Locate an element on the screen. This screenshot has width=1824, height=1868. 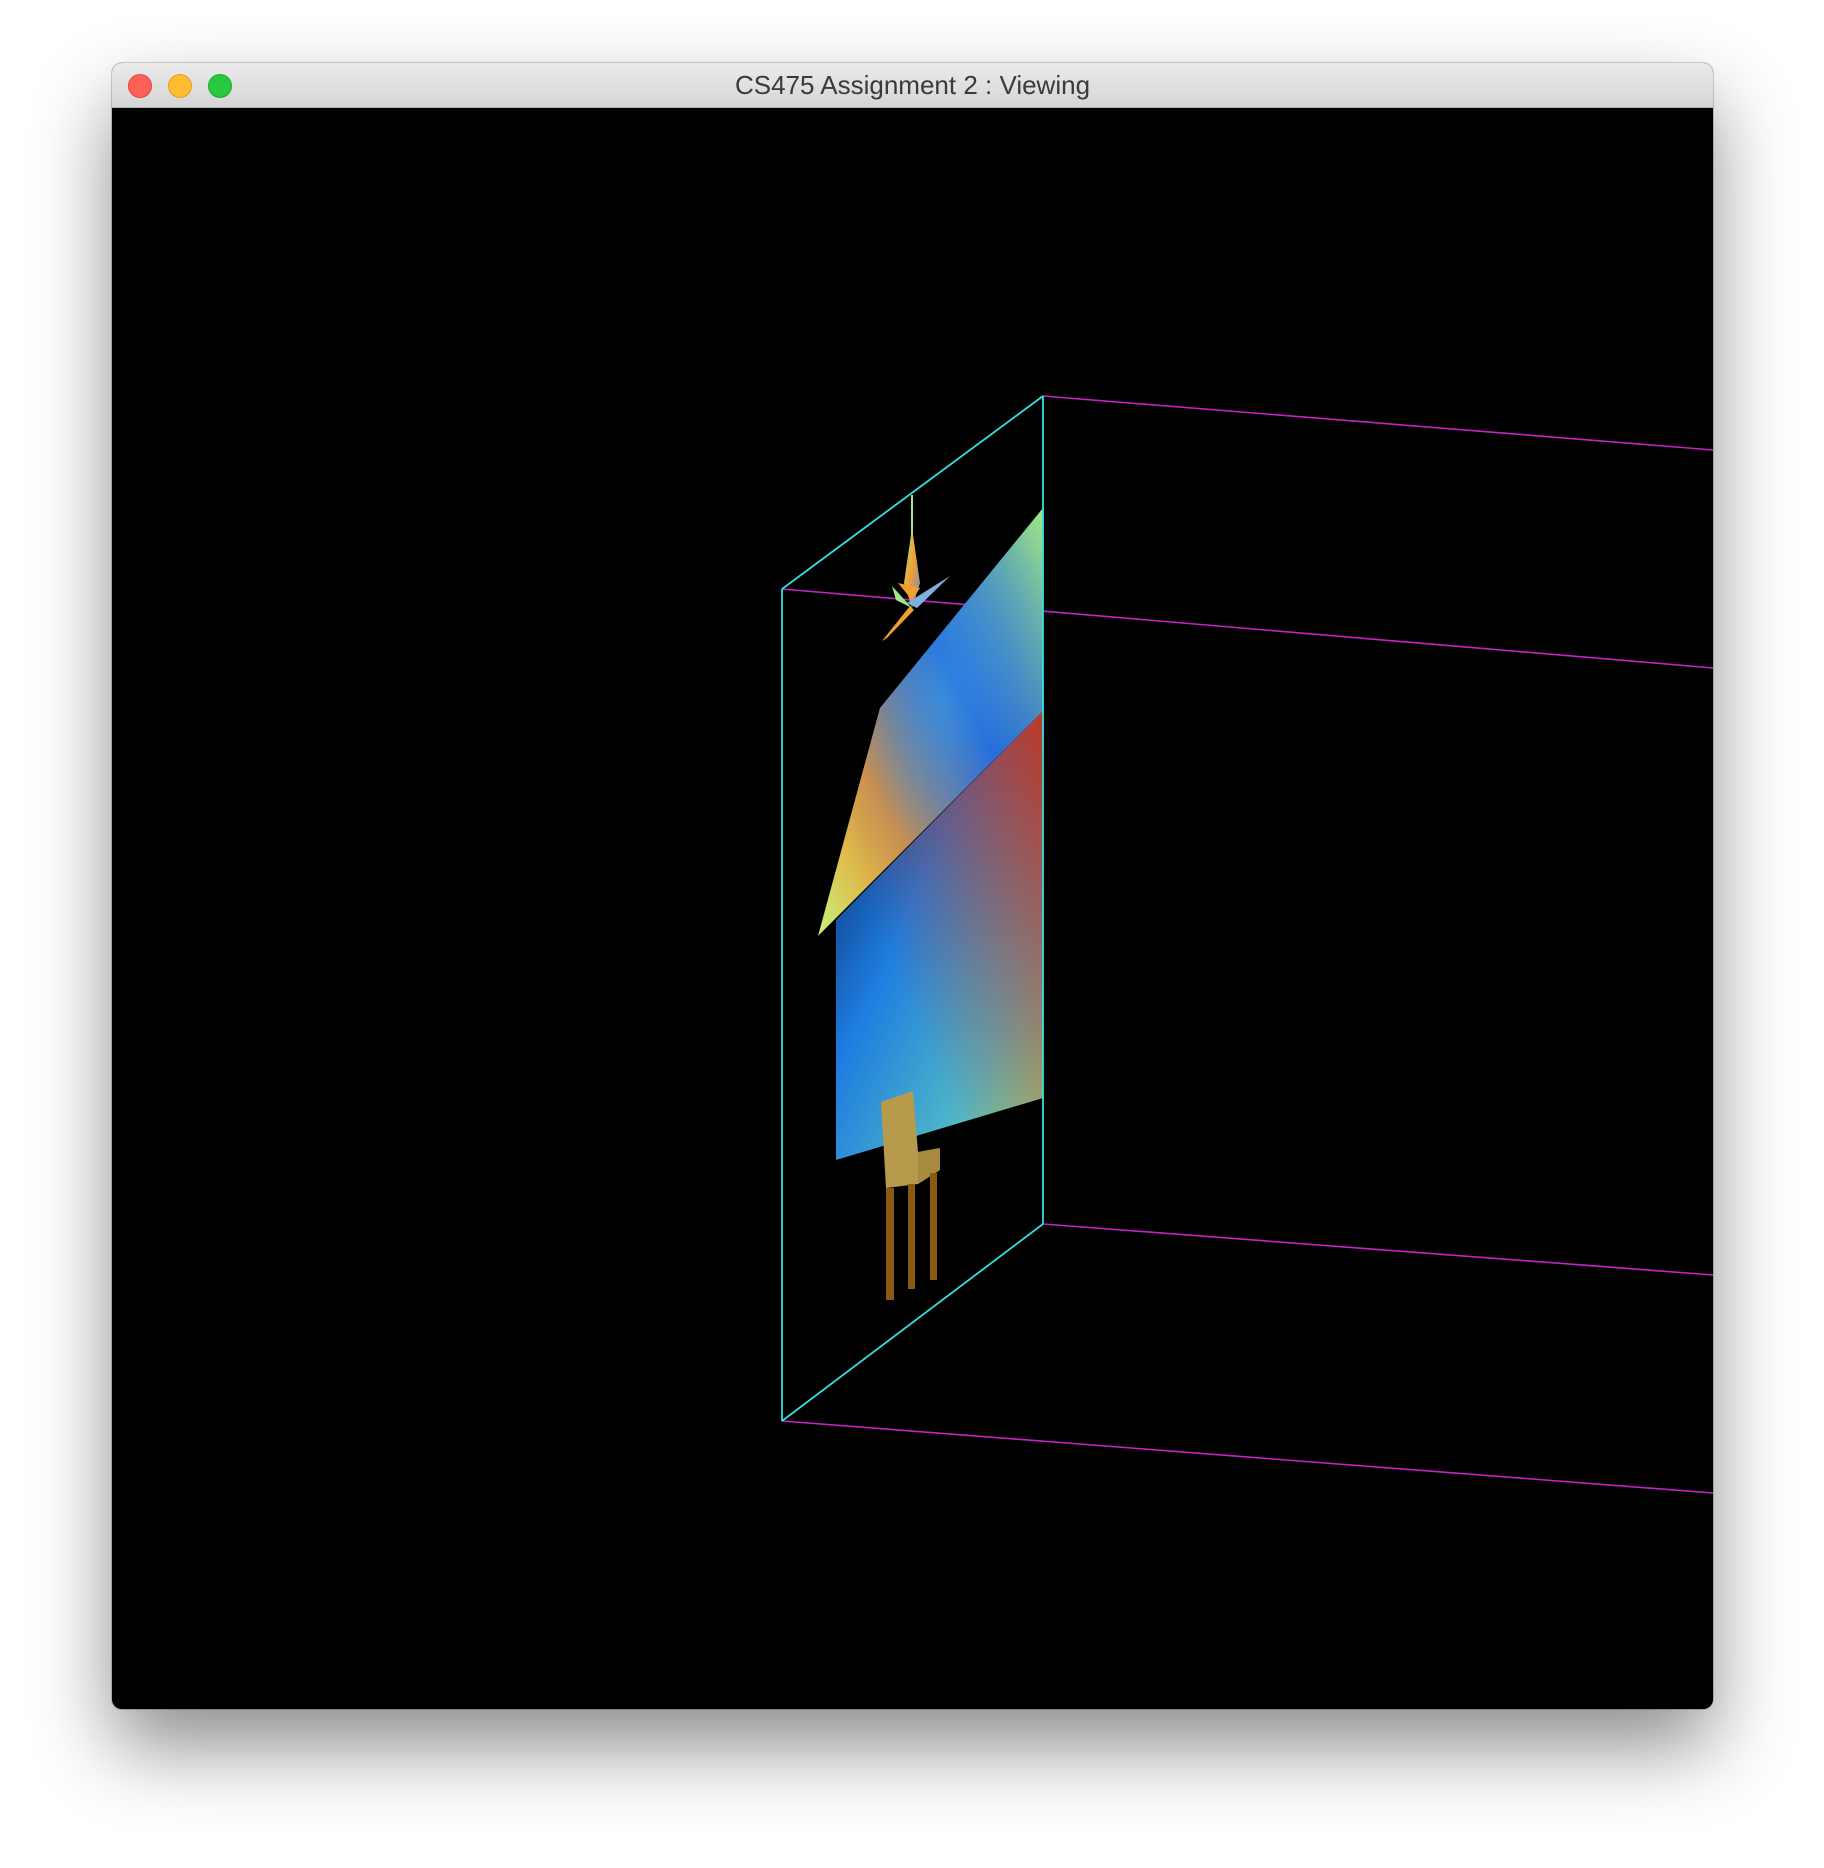
title-bar: CS475 Assignment 2 : Viewing is located at coordinates (912, 85).